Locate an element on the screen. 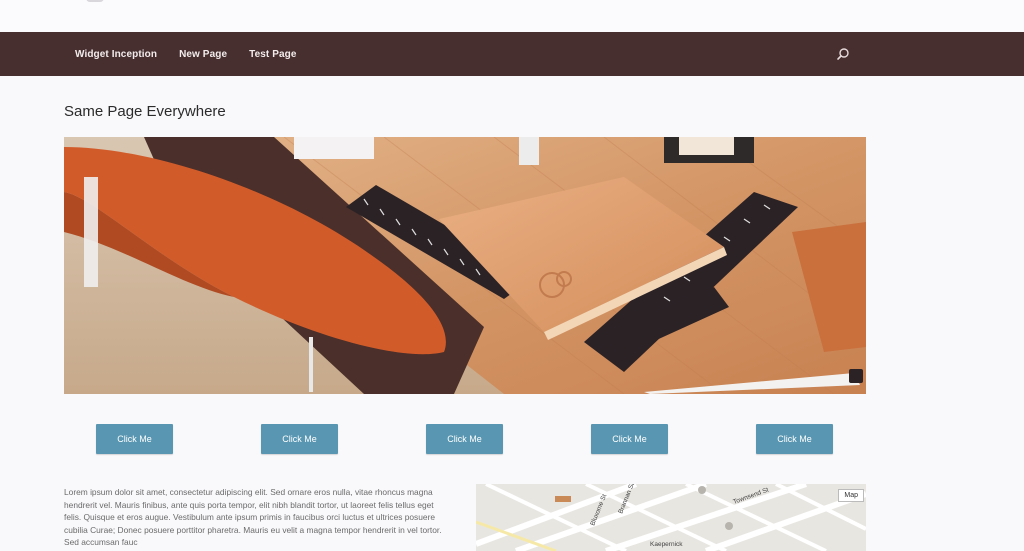 This screenshot has height=551, width=1024. nav-menu: Widget Inception New Page Test Page is located at coordinates (197, 54).